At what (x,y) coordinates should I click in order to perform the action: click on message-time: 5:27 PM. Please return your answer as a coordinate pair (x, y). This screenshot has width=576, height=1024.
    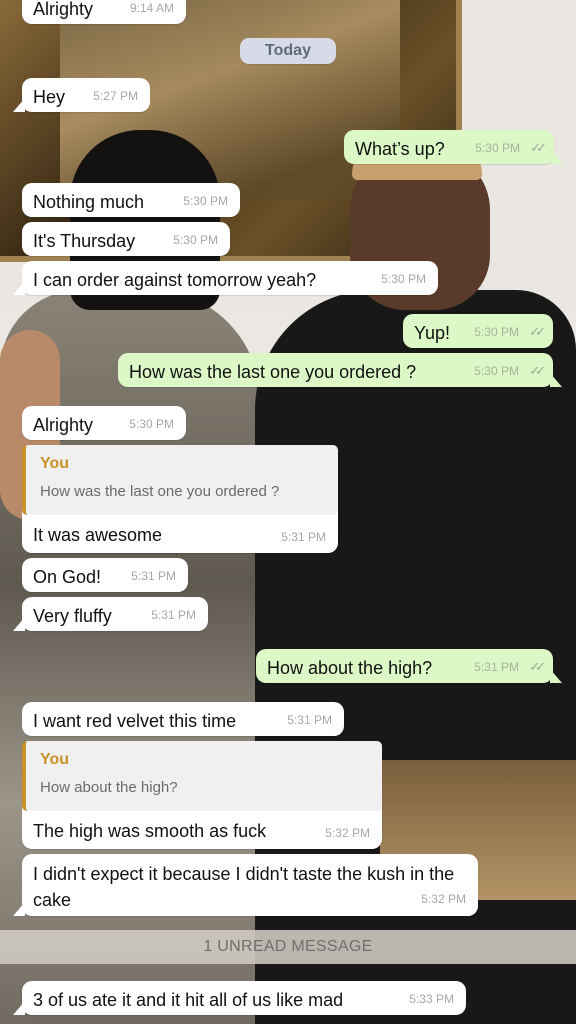
    Looking at the image, I should click on (115, 96).